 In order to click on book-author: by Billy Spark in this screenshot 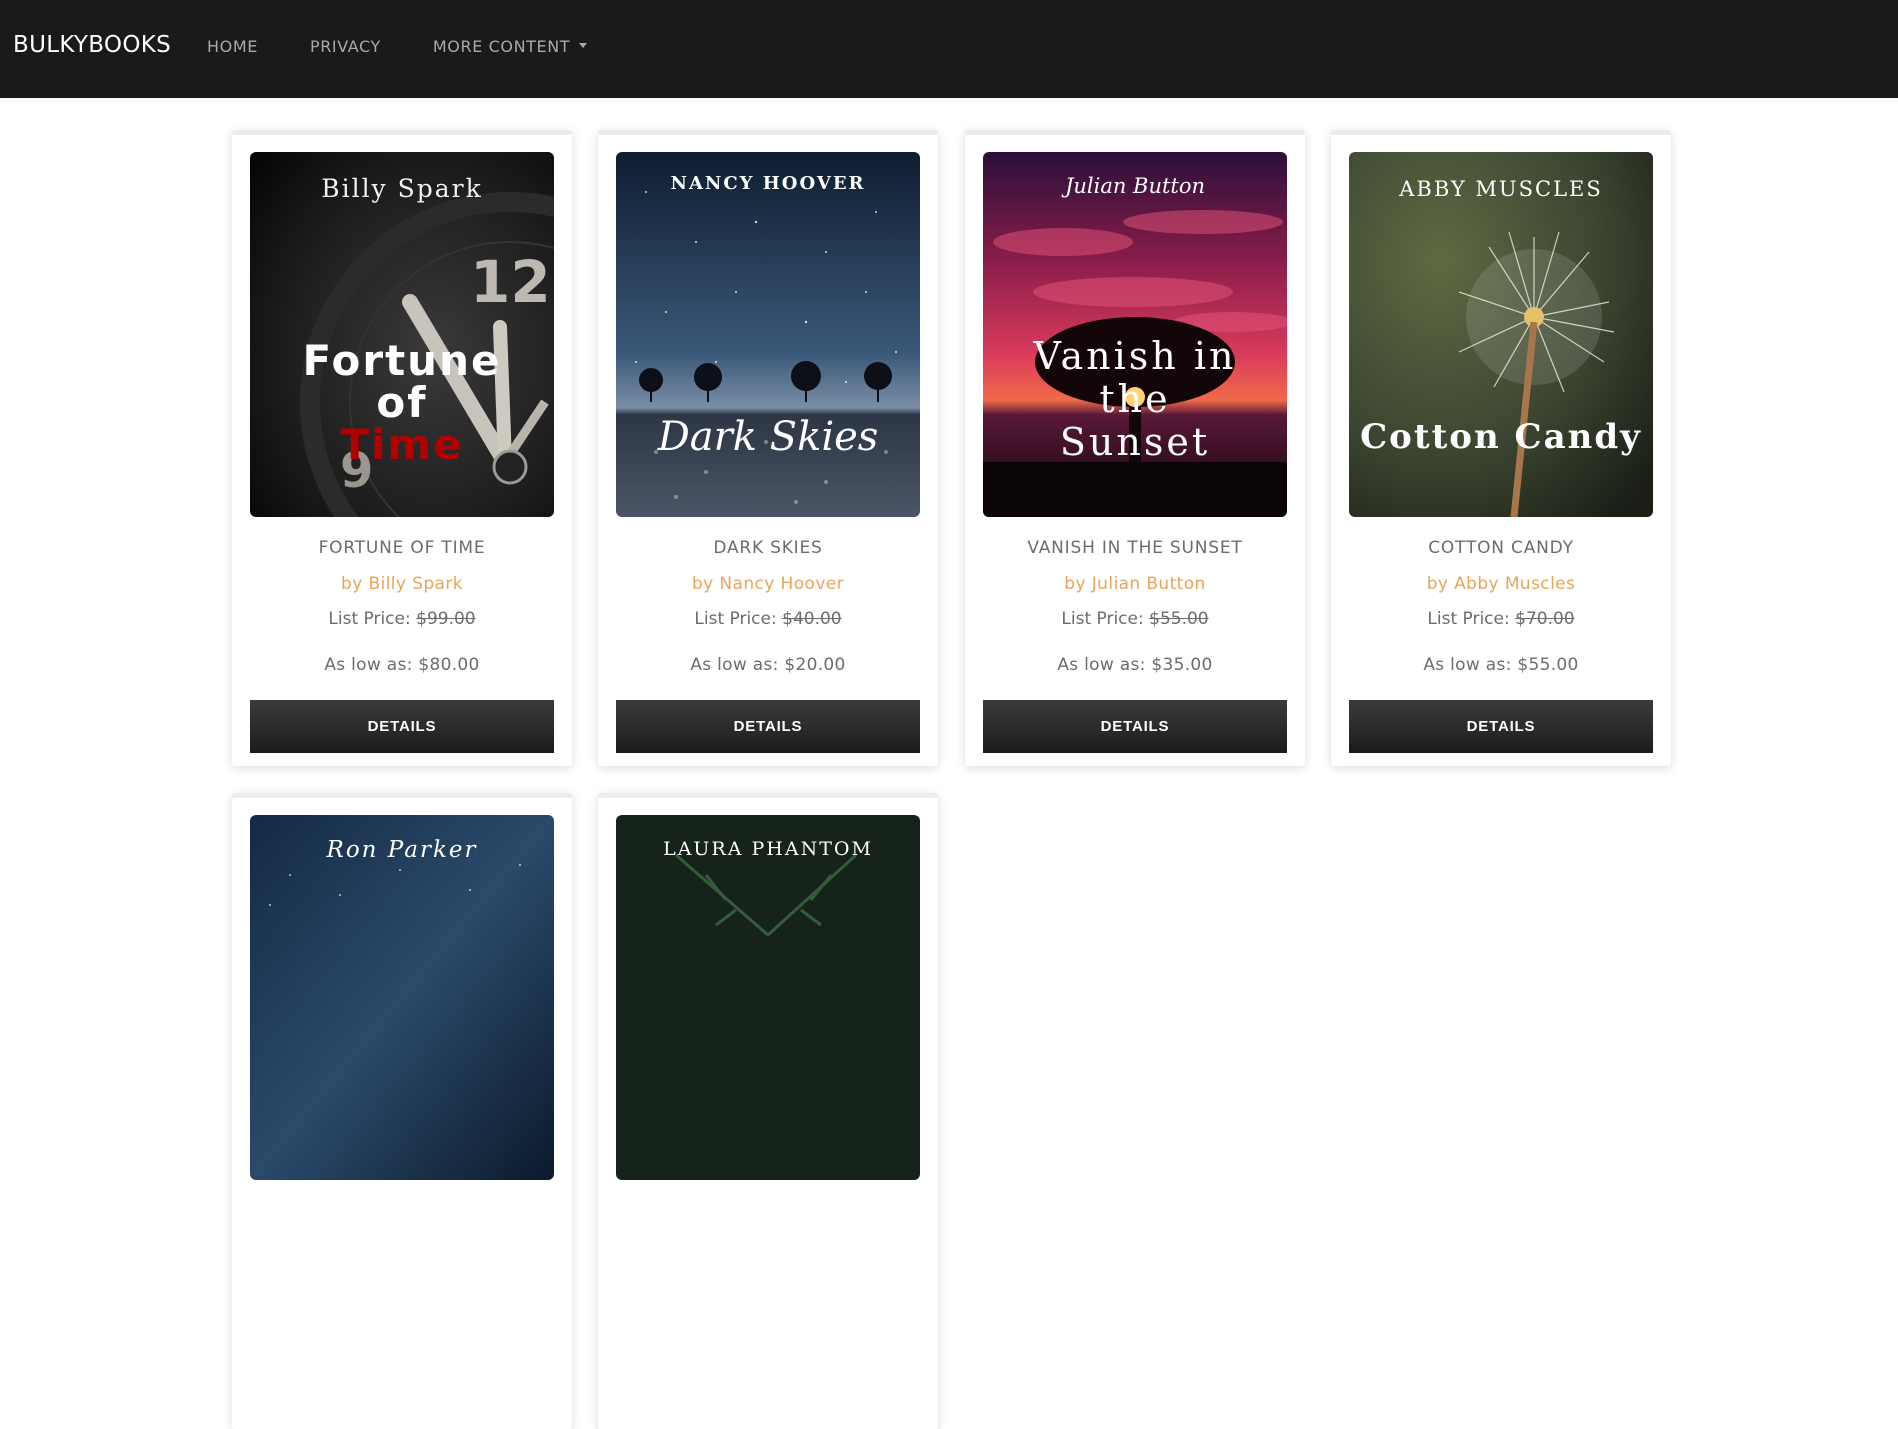, I will do `click(402, 584)`.